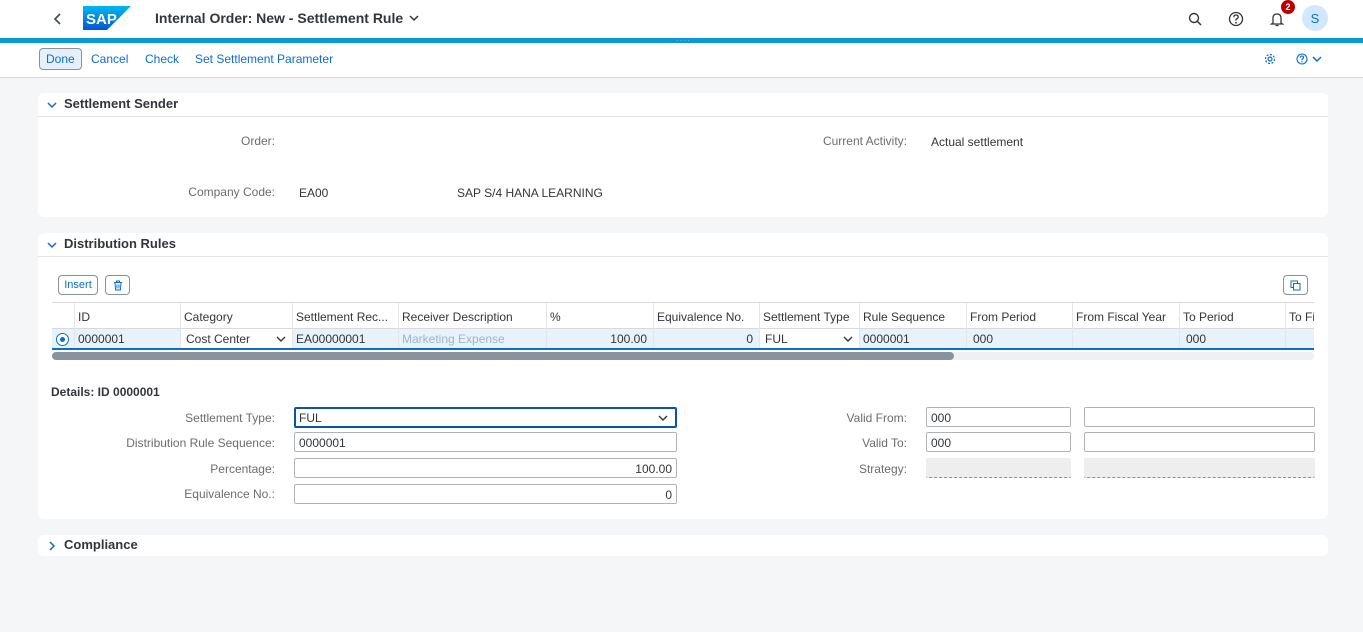 The width and height of the screenshot is (1363, 632). I want to click on category-select: Cost Center, so click(236, 338).